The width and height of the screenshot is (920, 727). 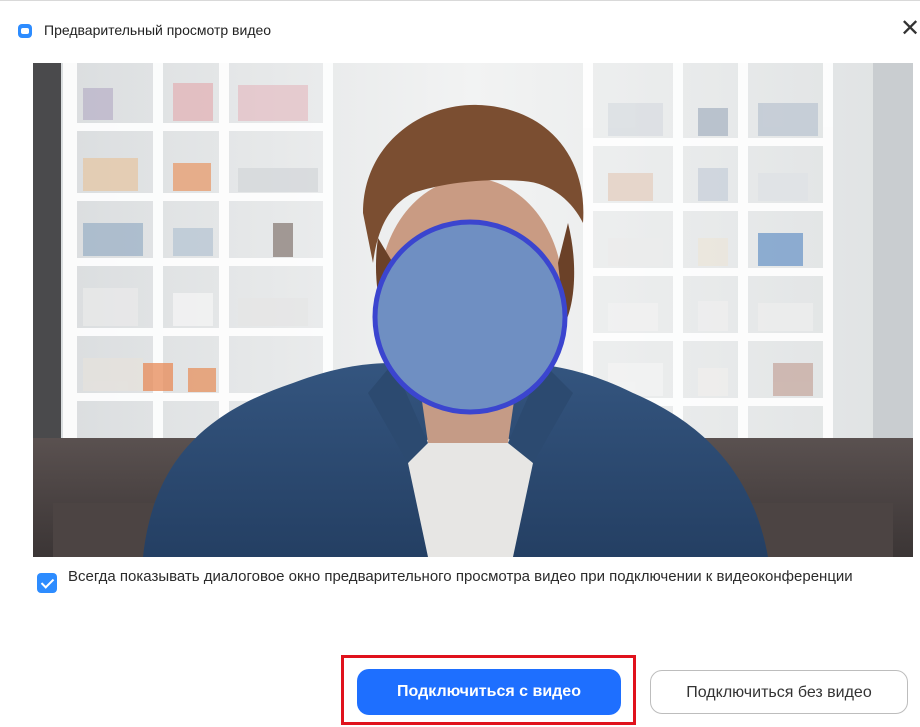 I want to click on title-bar: Предварительный просмотр видео ✕, so click(x=460, y=25).